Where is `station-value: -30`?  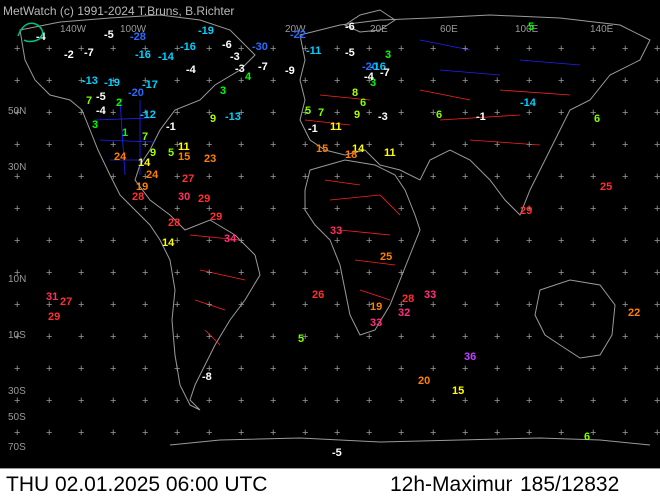 station-value: -30 is located at coordinates (260, 47).